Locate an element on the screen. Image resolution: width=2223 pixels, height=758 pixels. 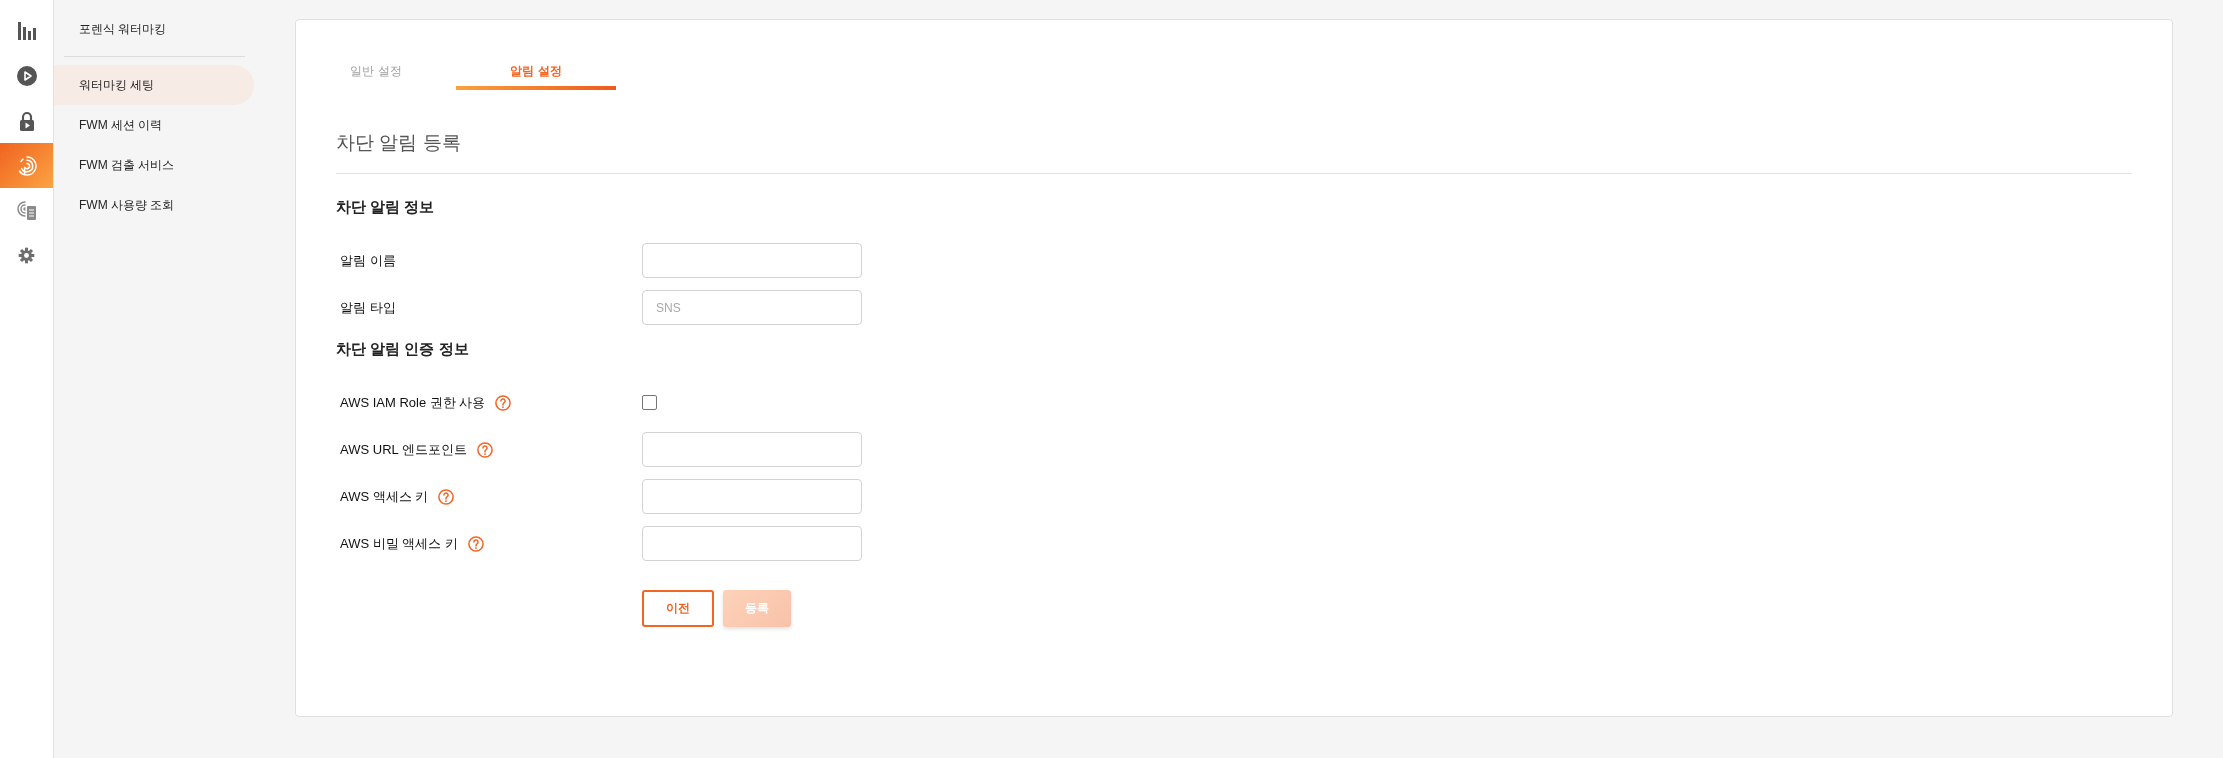
fingerprint-icon is located at coordinates (26, 165).